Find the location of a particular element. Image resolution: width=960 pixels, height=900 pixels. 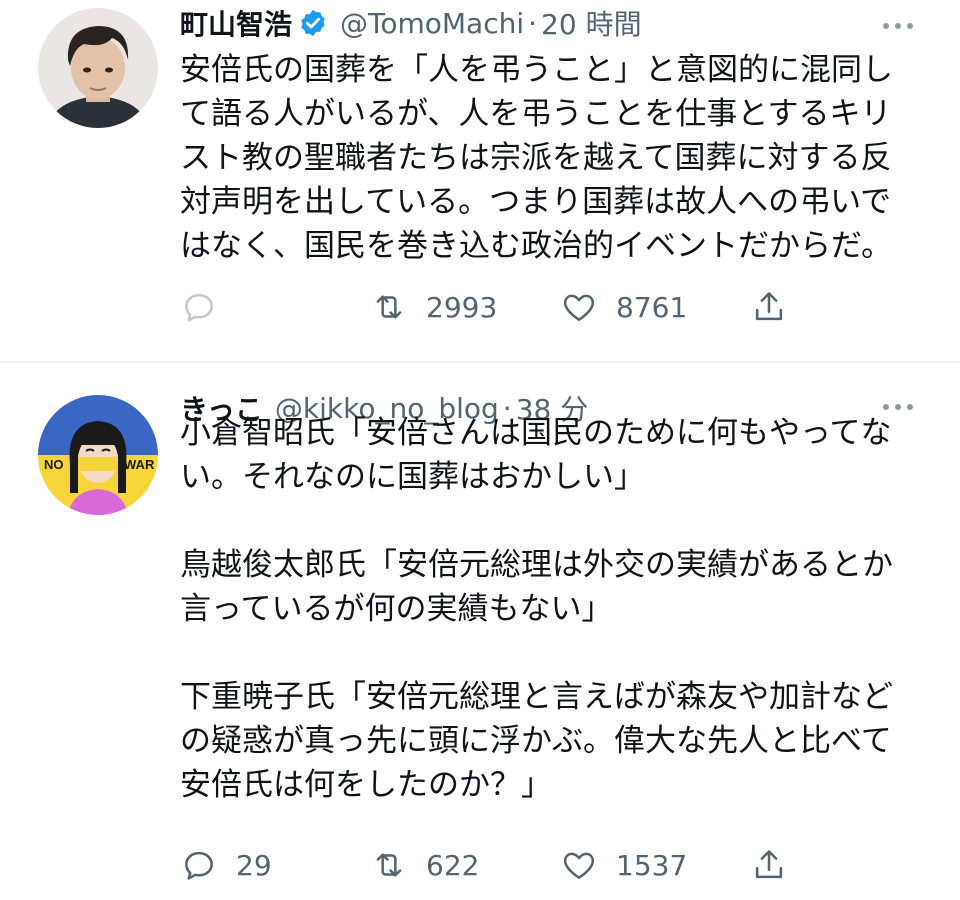

author-handle: @TomoMachi is located at coordinates (432, 23).